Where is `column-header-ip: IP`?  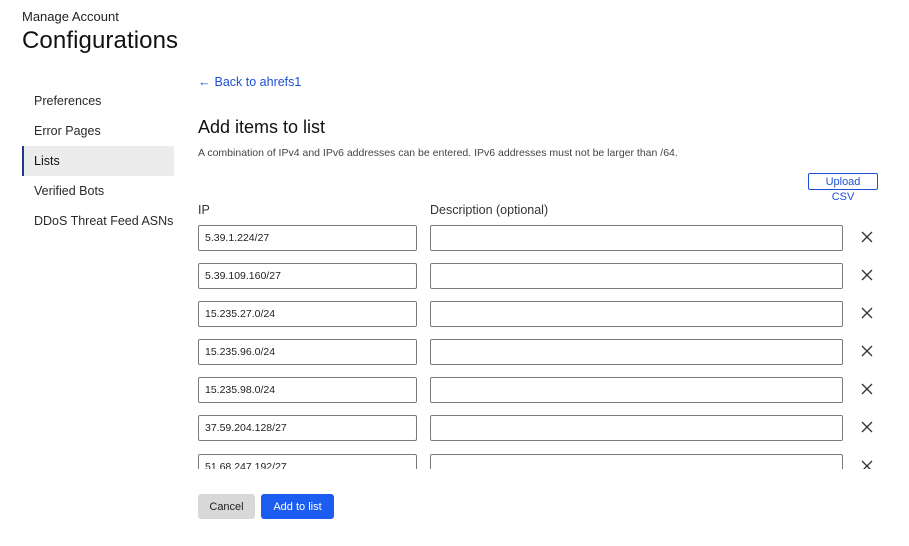 column-header-ip: IP is located at coordinates (204, 210).